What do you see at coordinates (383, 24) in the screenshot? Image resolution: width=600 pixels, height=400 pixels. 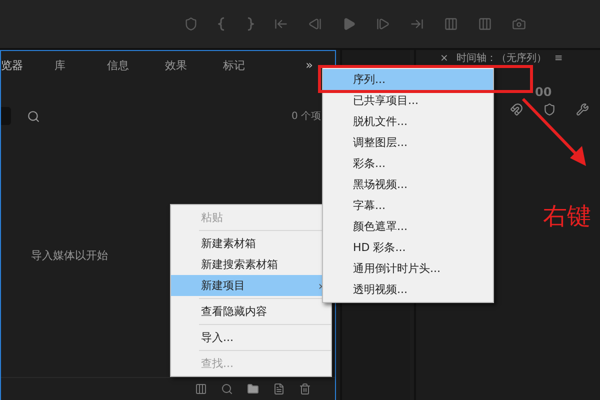 I see `step-forward-icon` at bounding box center [383, 24].